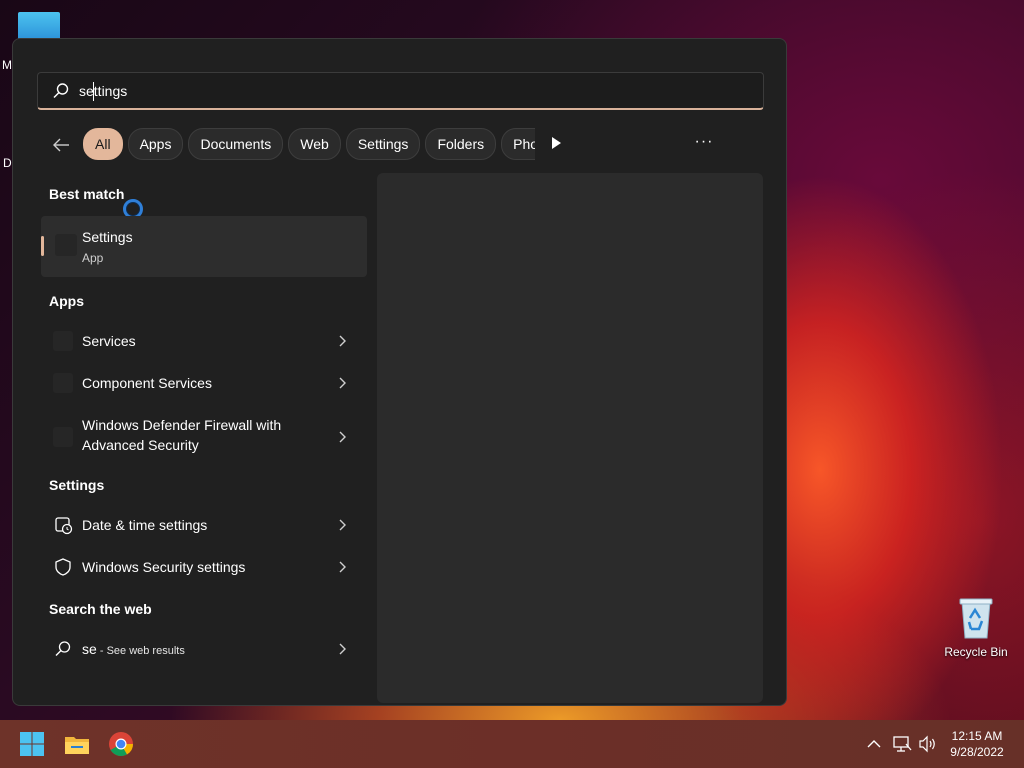 This screenshot has width=1024, height=768. Describe the element at coordinates (100, 609) in the screenshot. I see `search-web-heading: Search the web` at that location.